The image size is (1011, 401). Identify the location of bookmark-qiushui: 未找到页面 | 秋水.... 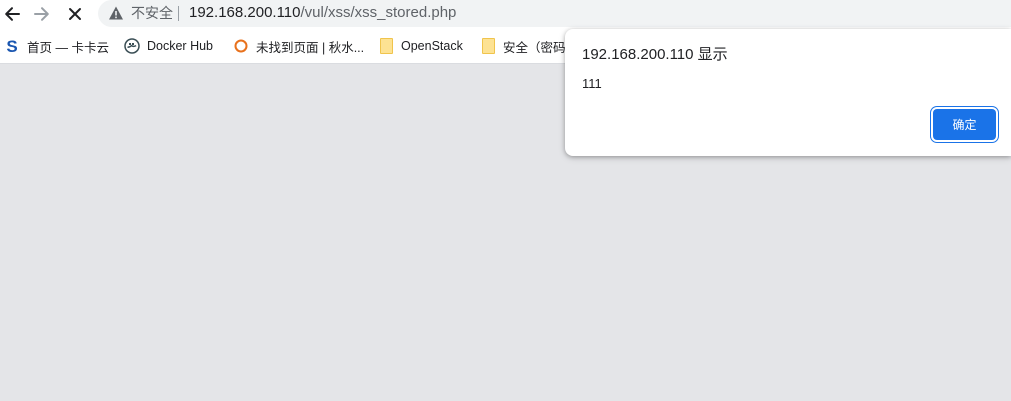
(298, 46).